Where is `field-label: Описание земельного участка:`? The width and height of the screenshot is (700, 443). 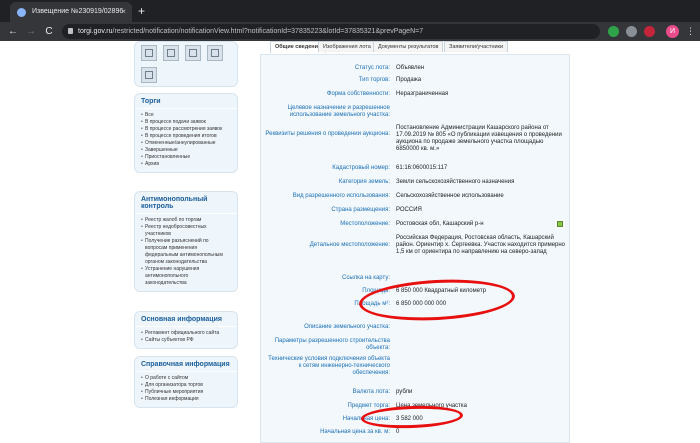 field-label: Описание земельного участка: is located at coordinates (347, 327).